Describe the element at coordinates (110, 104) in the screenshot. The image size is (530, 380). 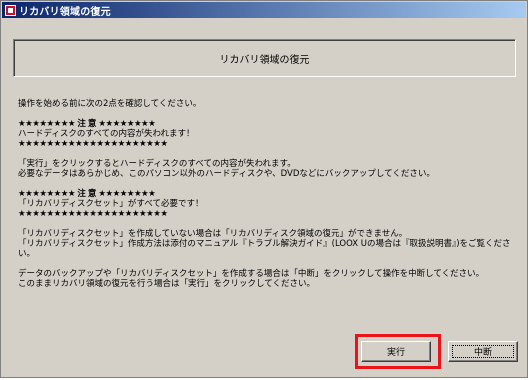
I see `text-line: 操作を始める前に次の2点を確認してください。` at that location.